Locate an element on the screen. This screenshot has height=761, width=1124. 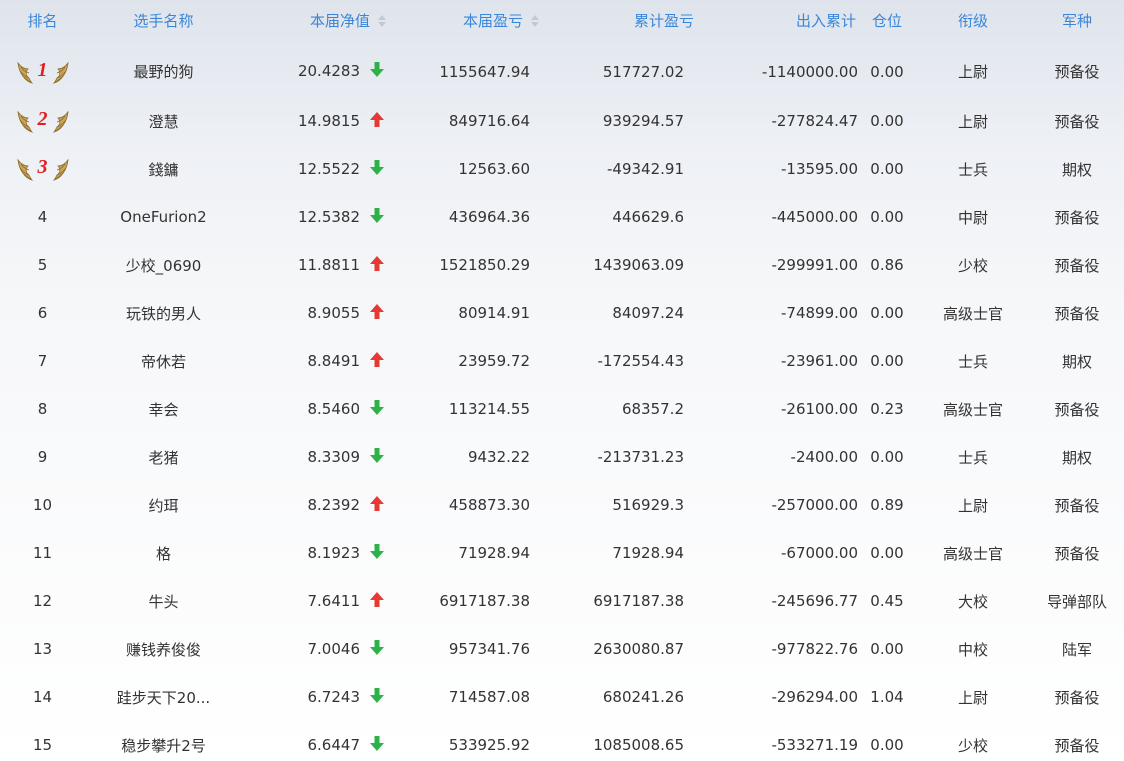
total-pnl-cell: 517727.02 is located at coordinates (643, 71).